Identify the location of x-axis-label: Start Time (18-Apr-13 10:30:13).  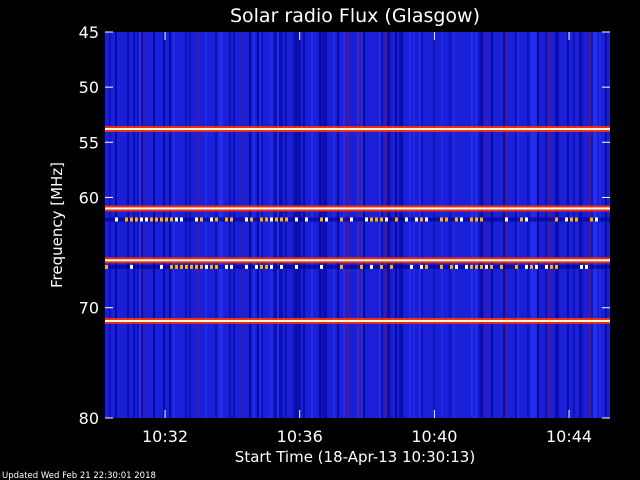
(355, 457).